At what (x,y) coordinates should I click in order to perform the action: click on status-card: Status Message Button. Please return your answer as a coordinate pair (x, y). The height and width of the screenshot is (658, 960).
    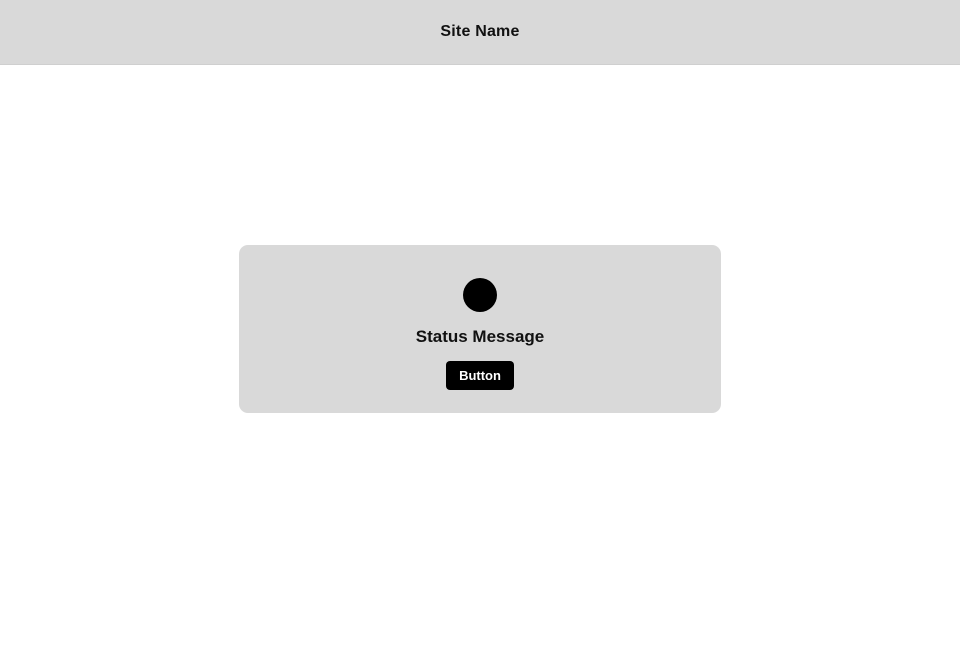
    Looking at the image, I should click on (480, 329).